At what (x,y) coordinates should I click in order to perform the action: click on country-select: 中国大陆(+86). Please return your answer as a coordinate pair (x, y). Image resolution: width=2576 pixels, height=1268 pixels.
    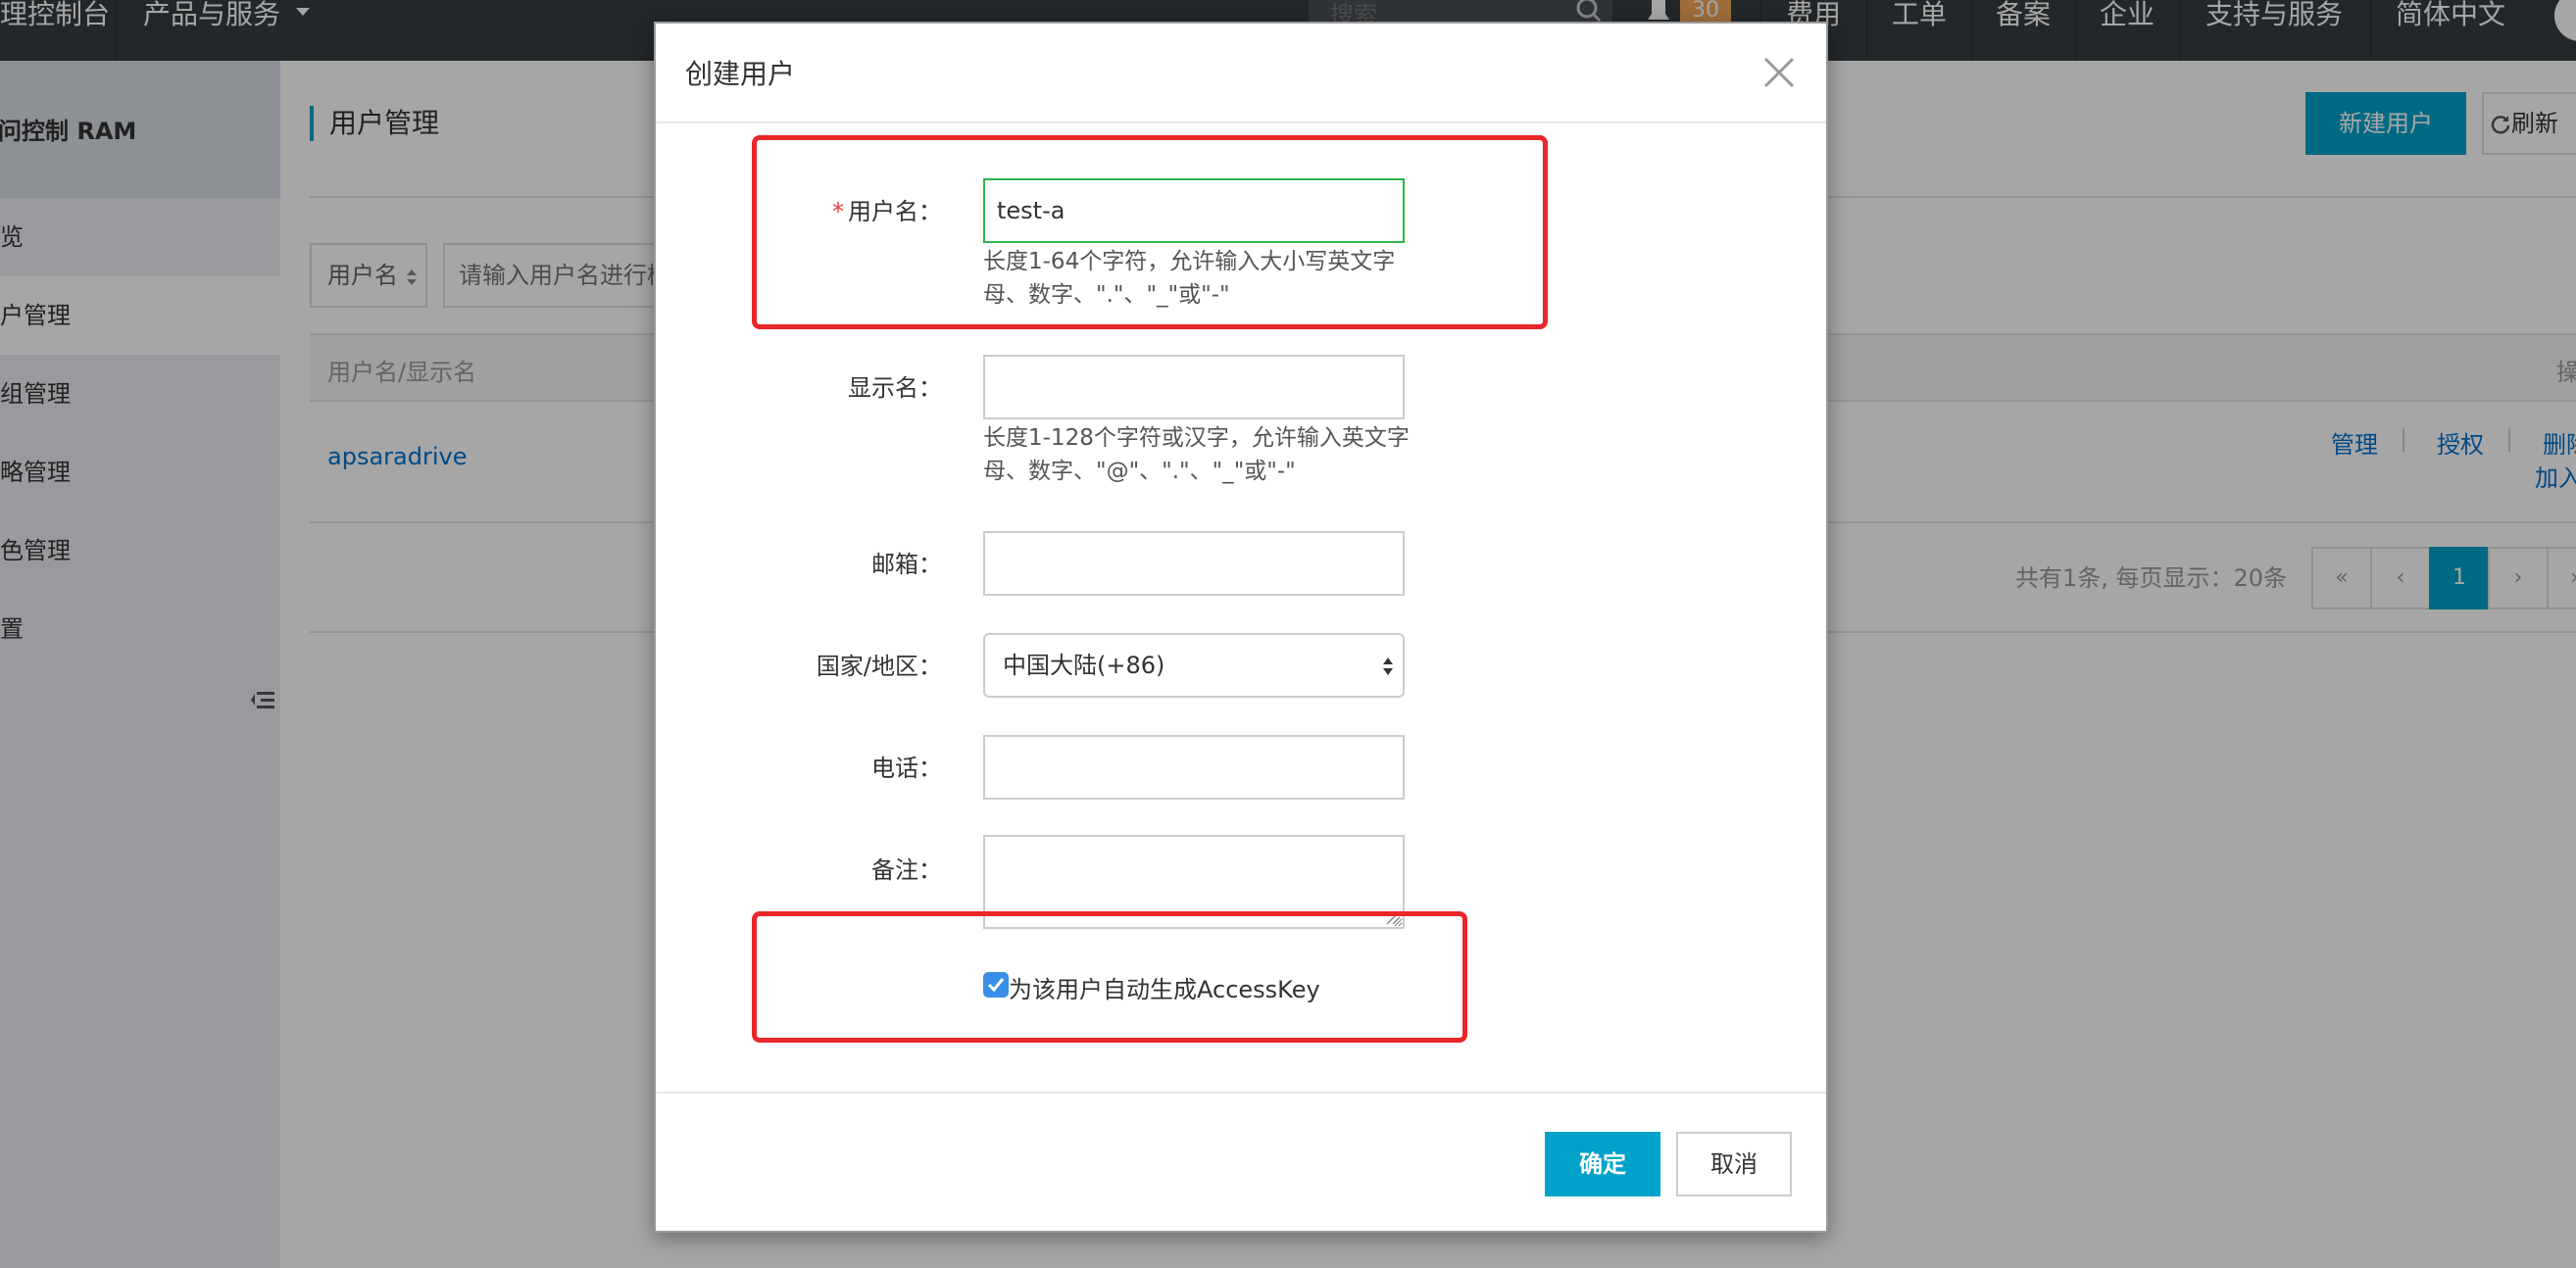
    Looking at the image, I should click on (1194, 665).